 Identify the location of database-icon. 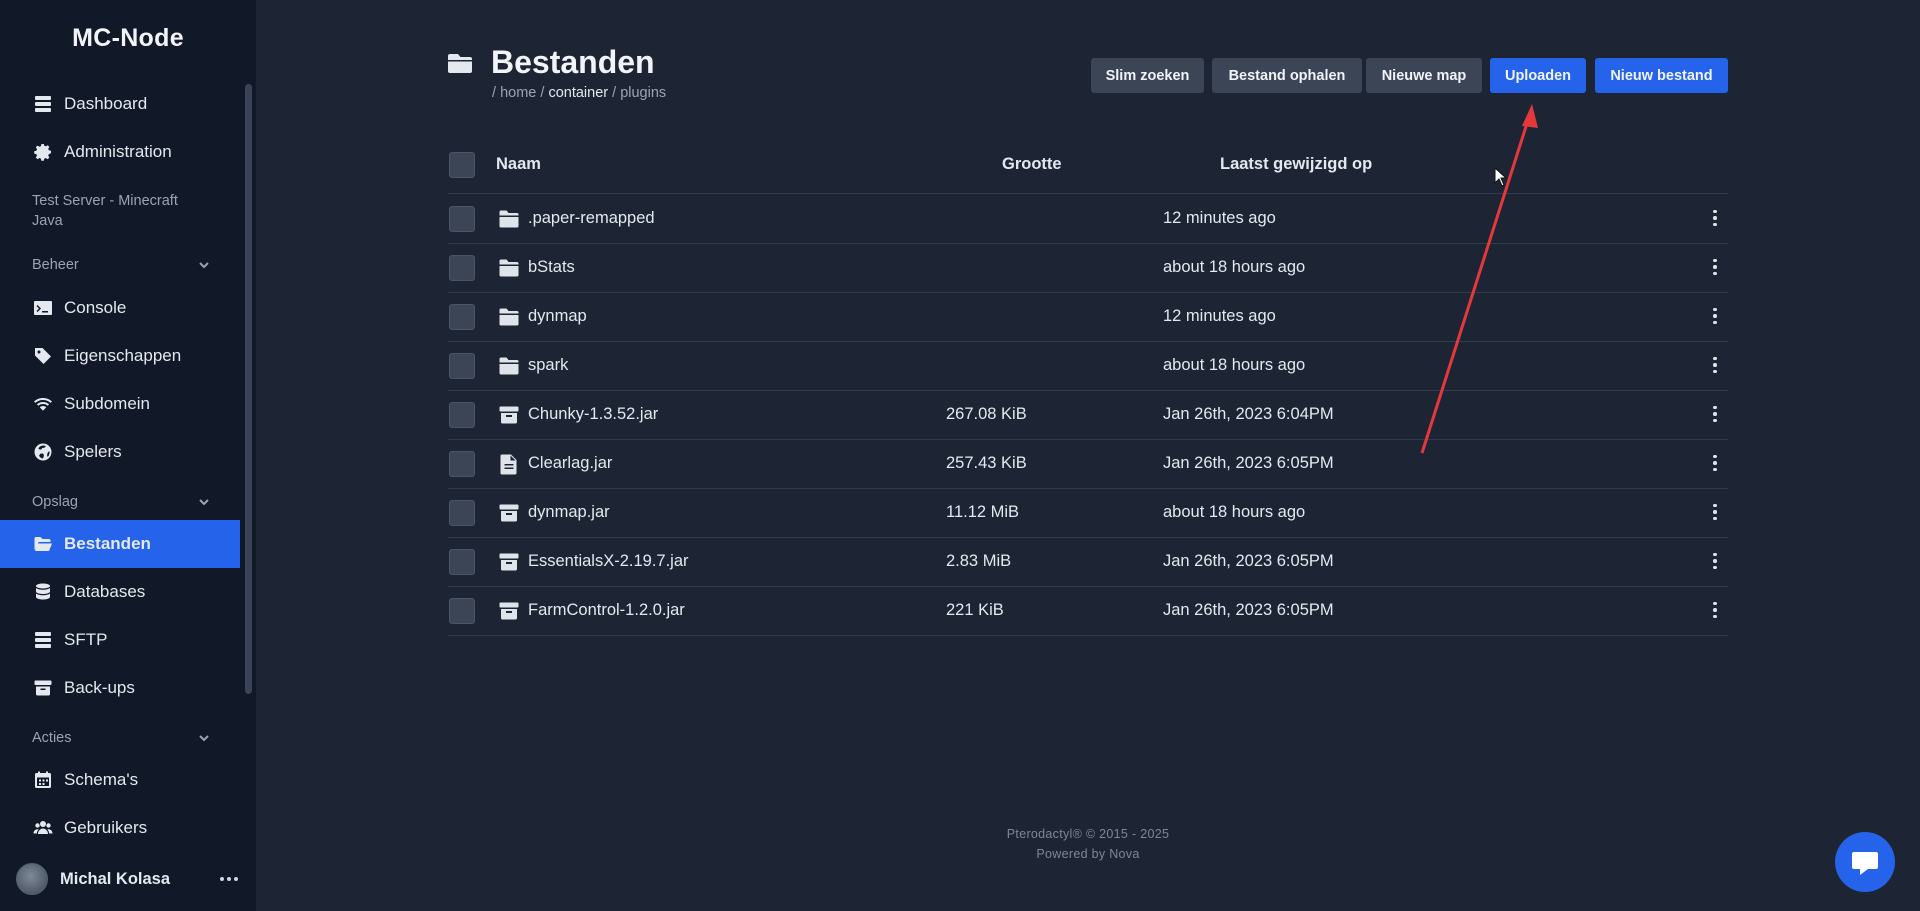
(43, 592).